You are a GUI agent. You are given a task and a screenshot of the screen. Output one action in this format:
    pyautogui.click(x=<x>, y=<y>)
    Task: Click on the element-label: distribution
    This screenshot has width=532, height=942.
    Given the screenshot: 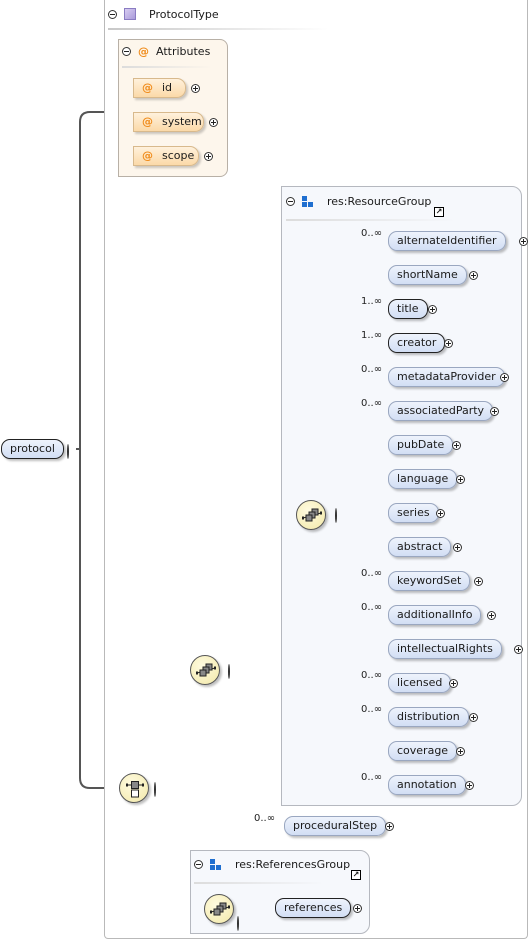 What is the action you would take?
    pyautogui.click(x=428, y=716)
    